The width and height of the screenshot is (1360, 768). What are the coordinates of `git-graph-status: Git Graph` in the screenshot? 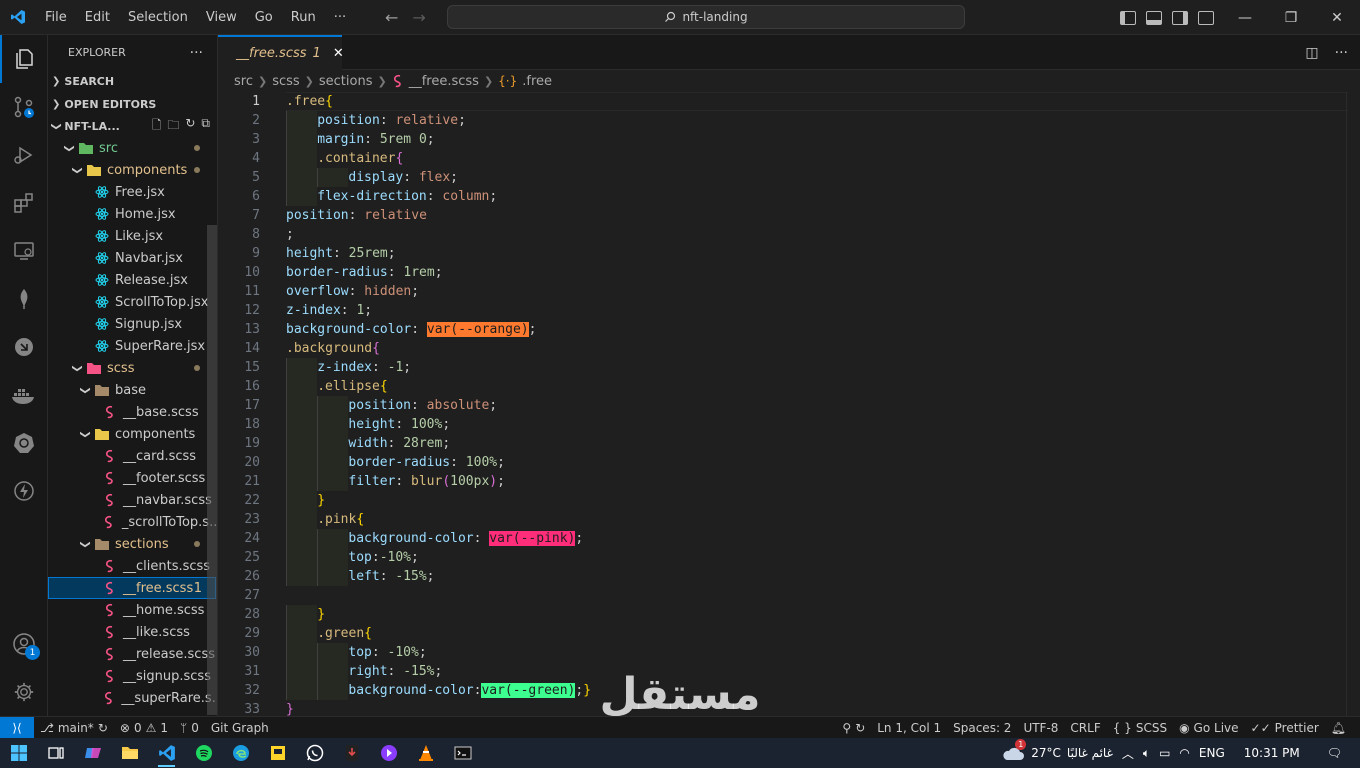 It's located at (240, 728).